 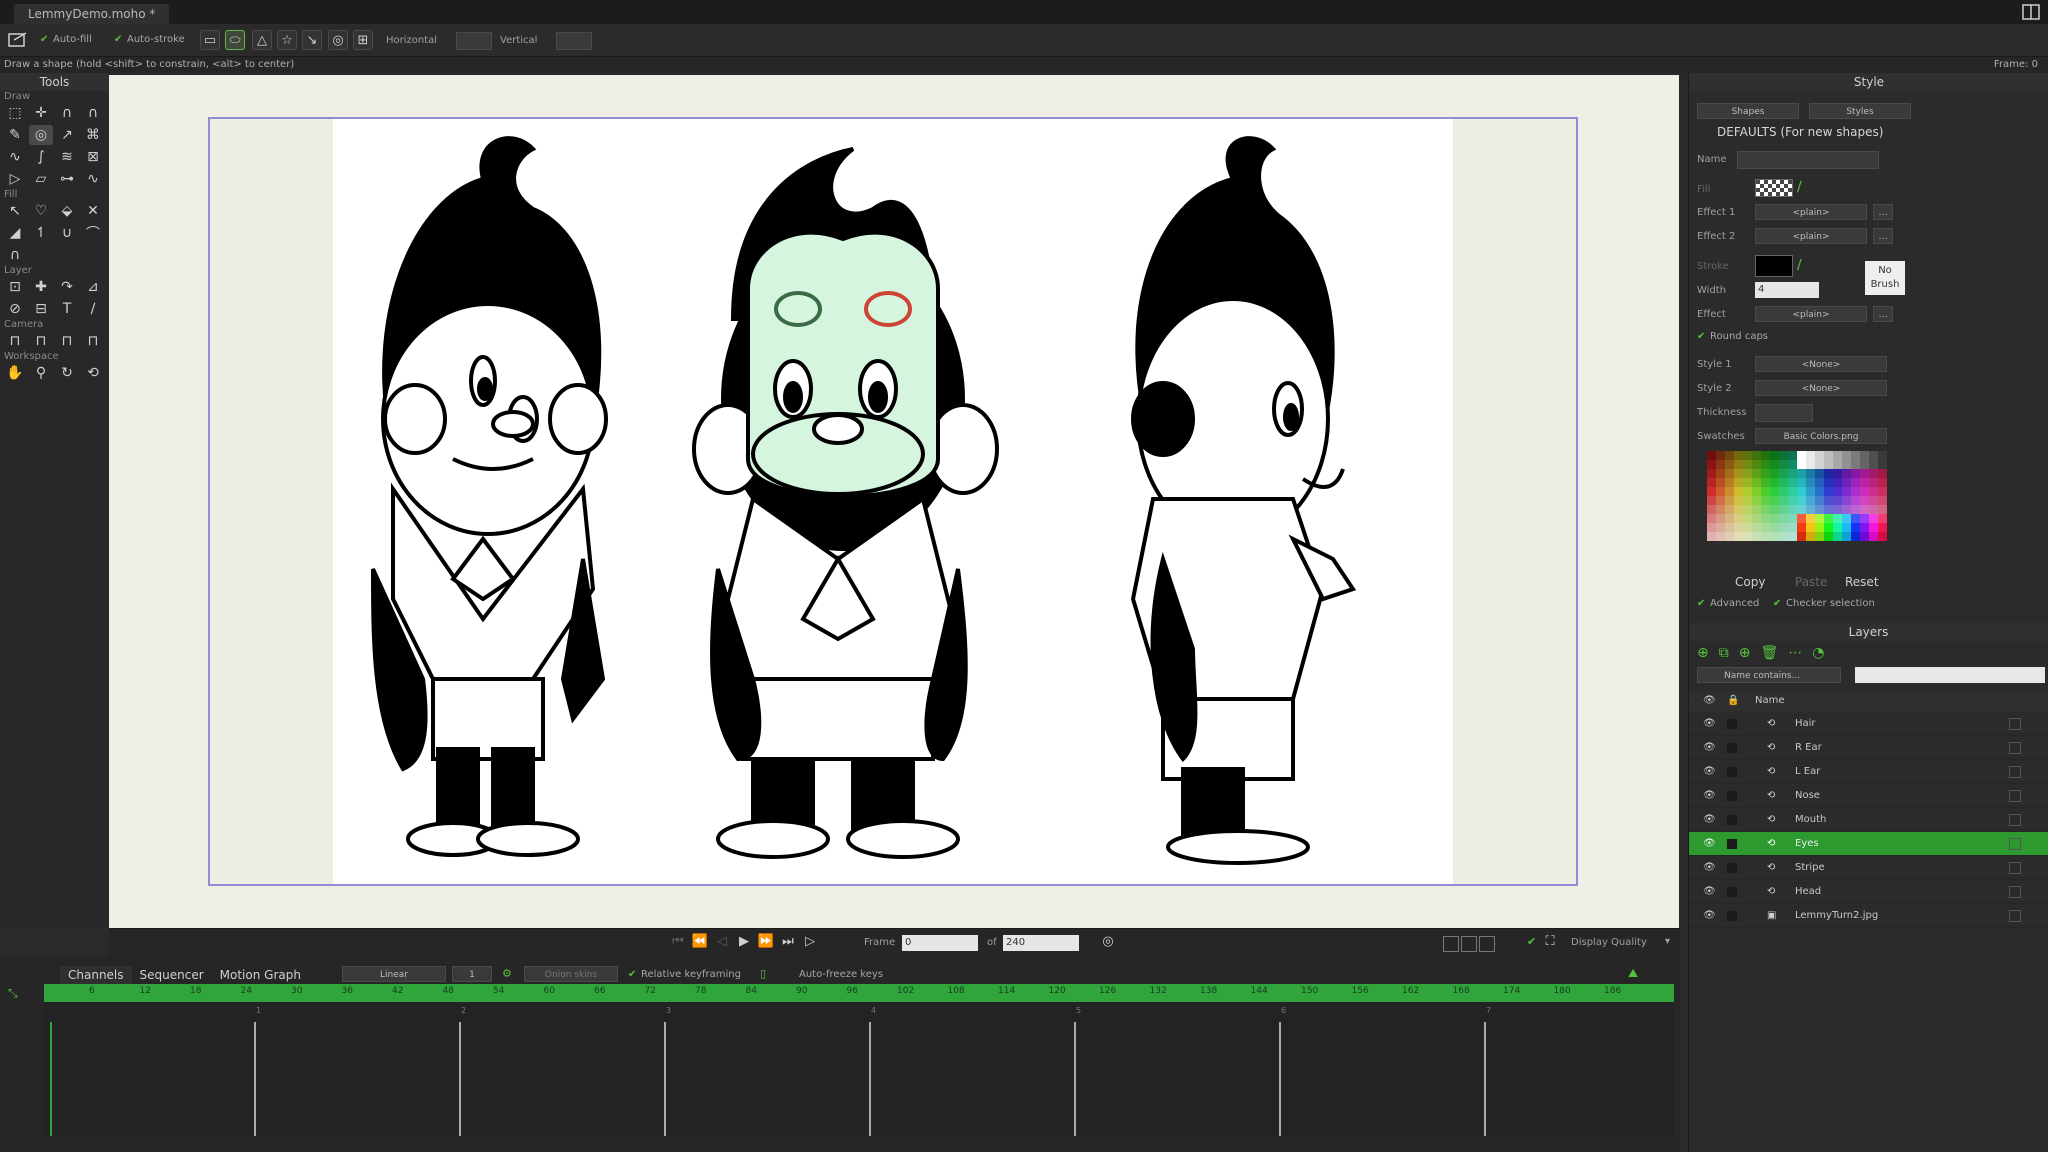 I want to click on arrow-shape-button: ↘, so click(x=312, y=40).